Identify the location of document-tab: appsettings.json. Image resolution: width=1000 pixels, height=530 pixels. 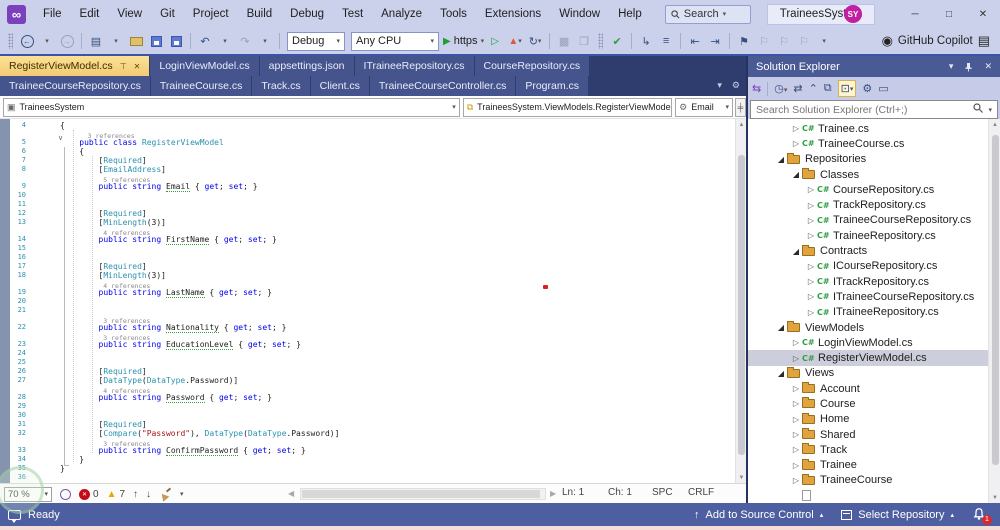
(306, 66).